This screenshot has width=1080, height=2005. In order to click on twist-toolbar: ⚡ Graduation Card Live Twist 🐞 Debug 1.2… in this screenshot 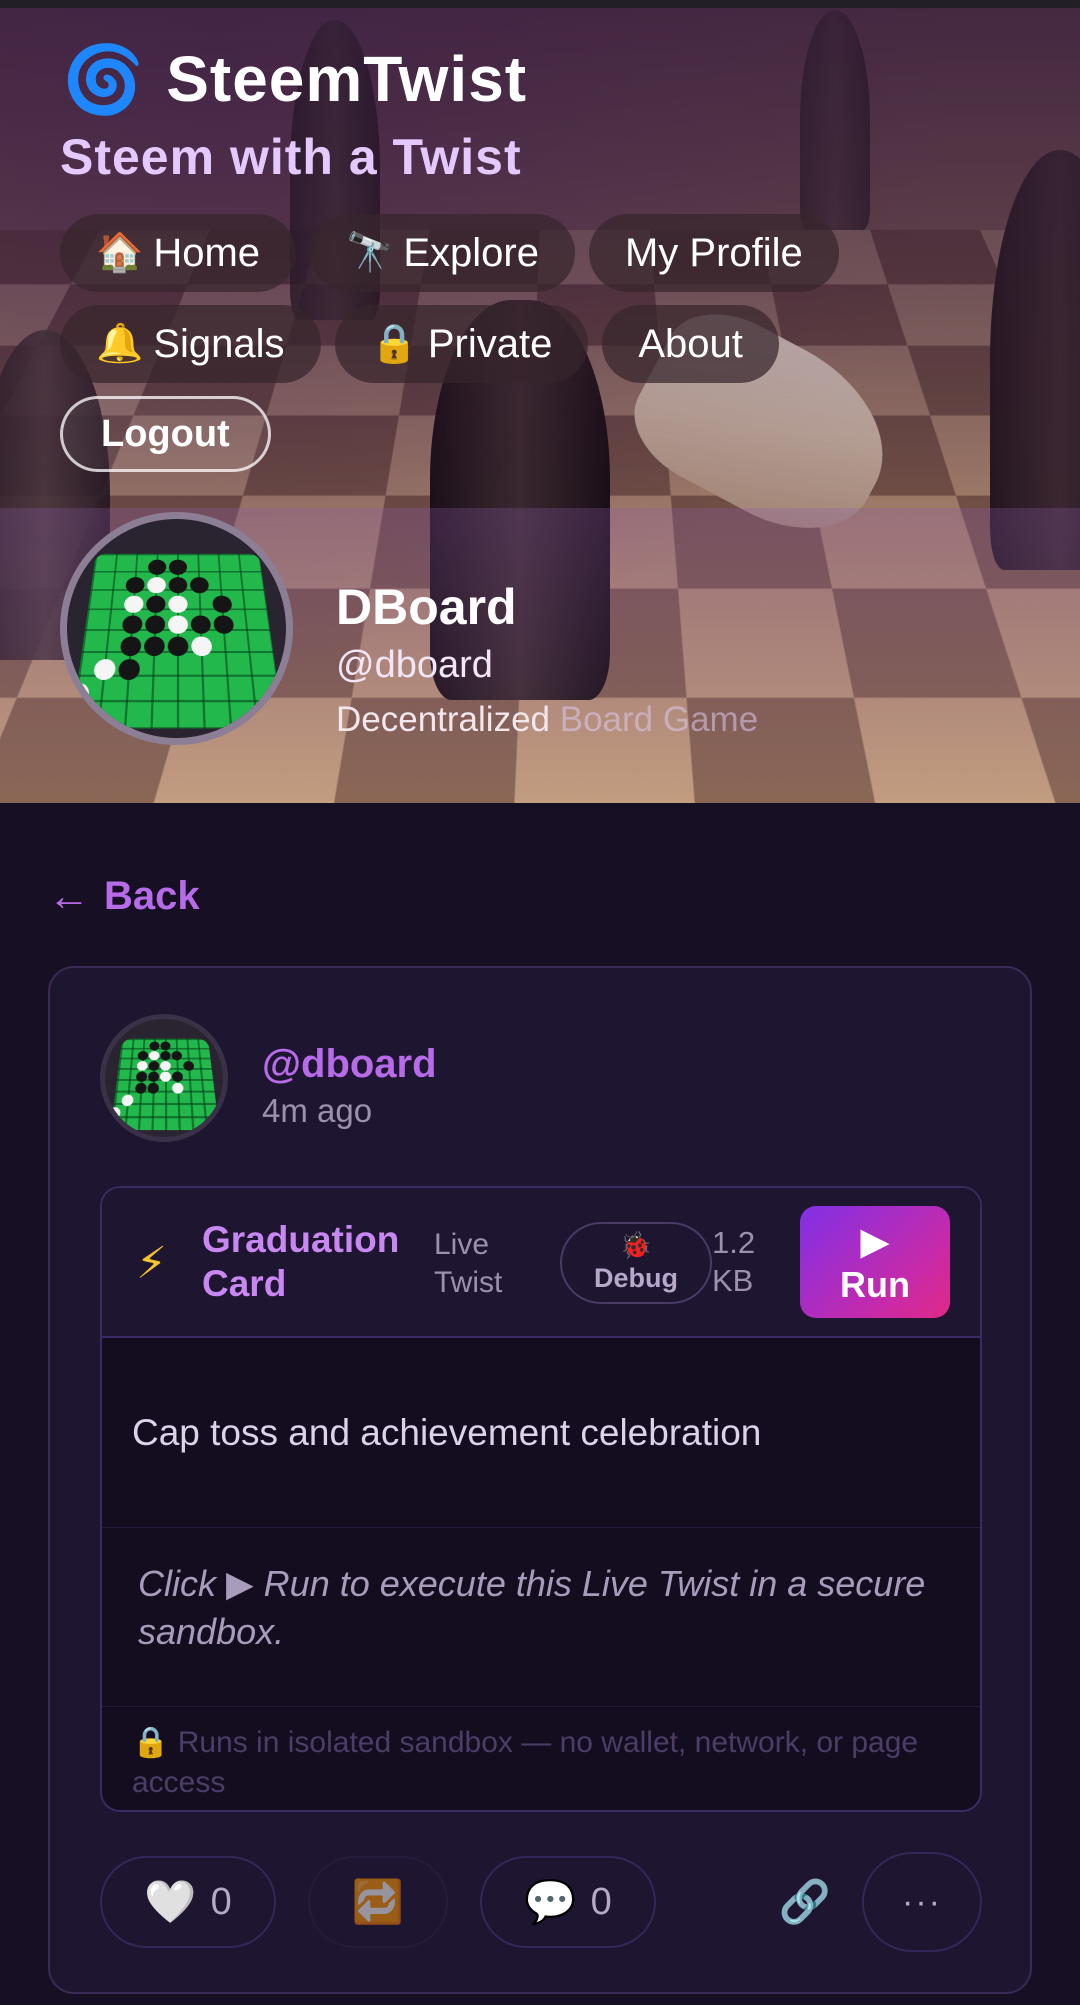, I will do `click(541, 1263)`.